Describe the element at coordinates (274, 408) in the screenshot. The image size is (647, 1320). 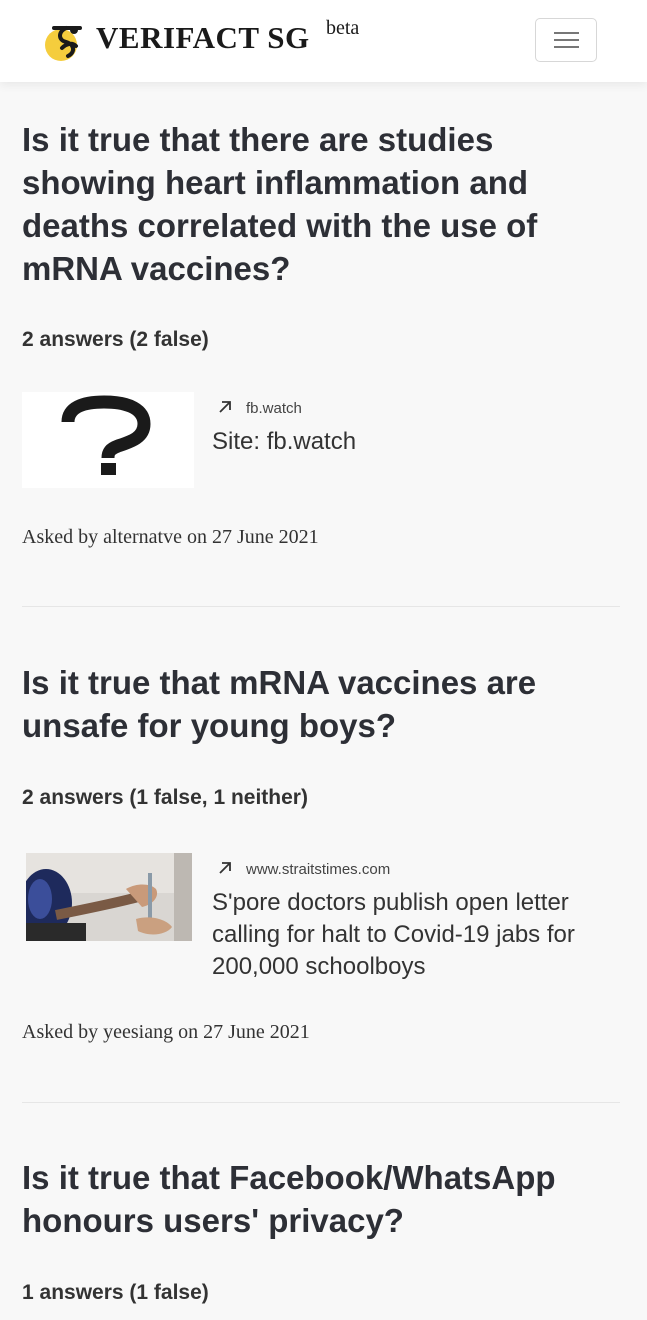
I see `link-domain-text: fb.watch` at that location.